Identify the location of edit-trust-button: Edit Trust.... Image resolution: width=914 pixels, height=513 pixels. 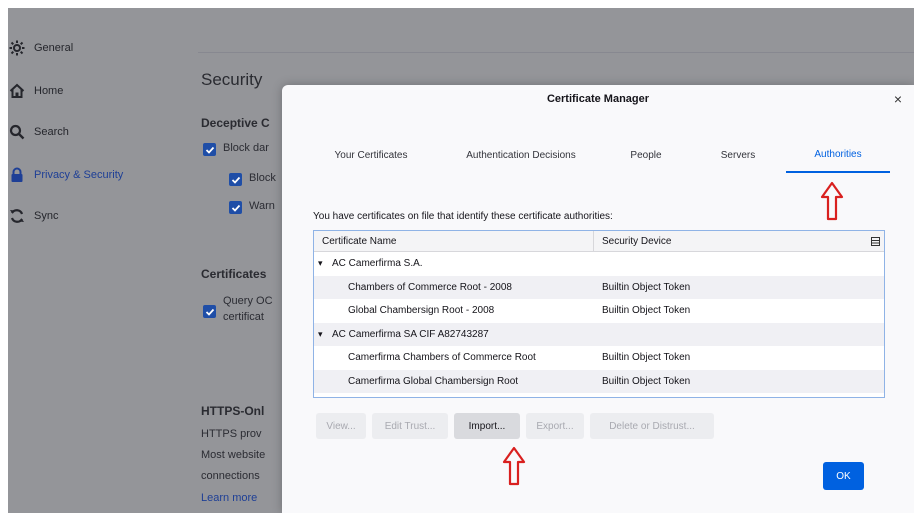
(410, 426).